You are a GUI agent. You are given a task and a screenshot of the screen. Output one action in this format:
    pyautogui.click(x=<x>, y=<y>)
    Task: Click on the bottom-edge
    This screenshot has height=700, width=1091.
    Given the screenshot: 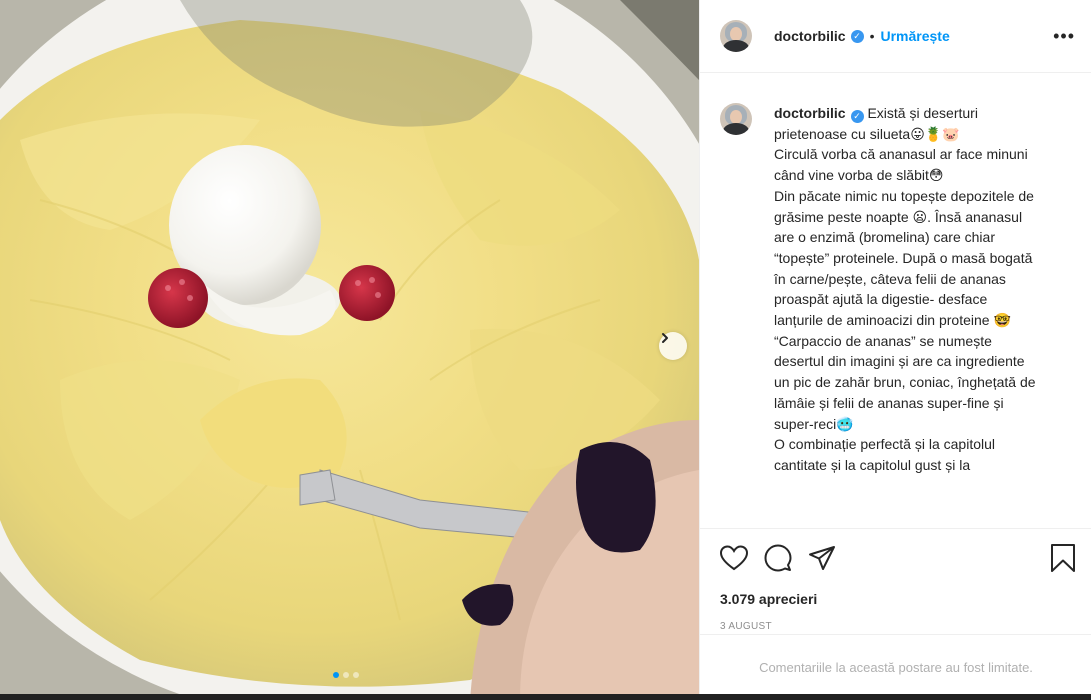 What is the action you would take?
    pyautogui.click(x=545, y=697)
    